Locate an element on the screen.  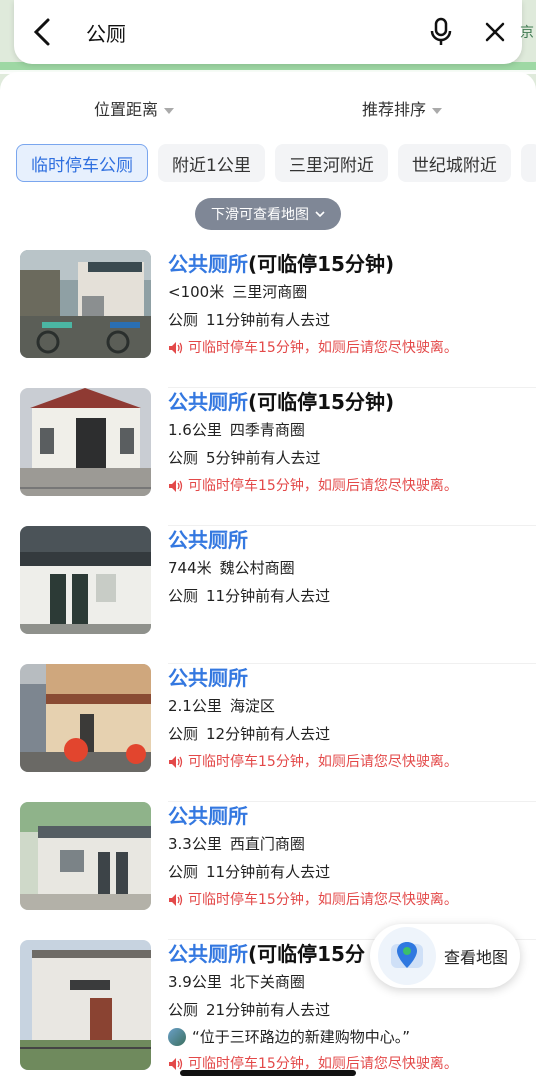
review-quote: “位于三环路边的新建购物中心。” is located at coordinates (301, 1037).